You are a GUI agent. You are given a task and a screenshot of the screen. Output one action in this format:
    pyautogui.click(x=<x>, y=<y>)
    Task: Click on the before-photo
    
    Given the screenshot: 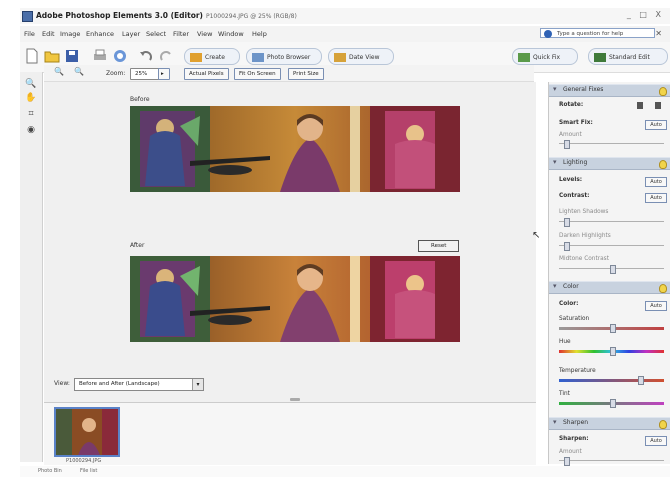 What is the action you would take?
    pyautogui.click(x=295, y=149)
    